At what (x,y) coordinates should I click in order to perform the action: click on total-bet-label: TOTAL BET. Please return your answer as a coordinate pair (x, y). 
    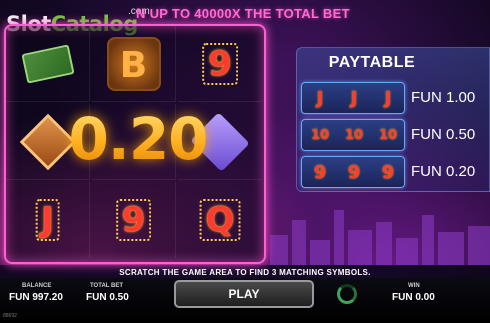
    Looking at the image, I should click on (106, 286).